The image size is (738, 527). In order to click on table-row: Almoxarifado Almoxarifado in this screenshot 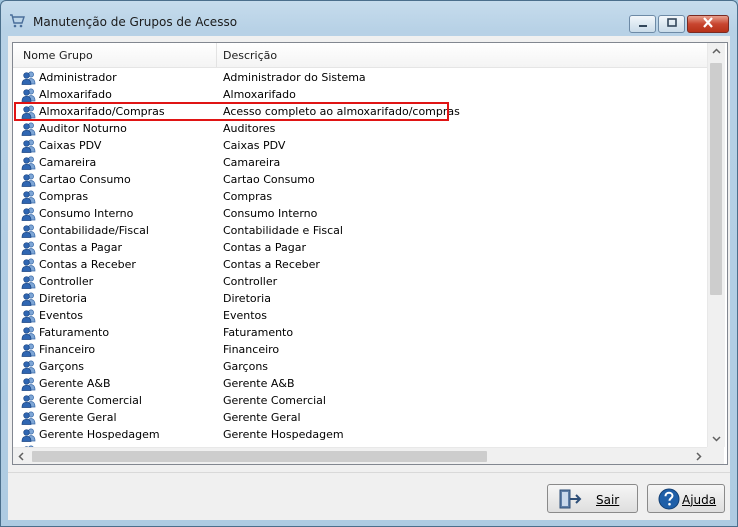, I will do `click(360, 94)`.